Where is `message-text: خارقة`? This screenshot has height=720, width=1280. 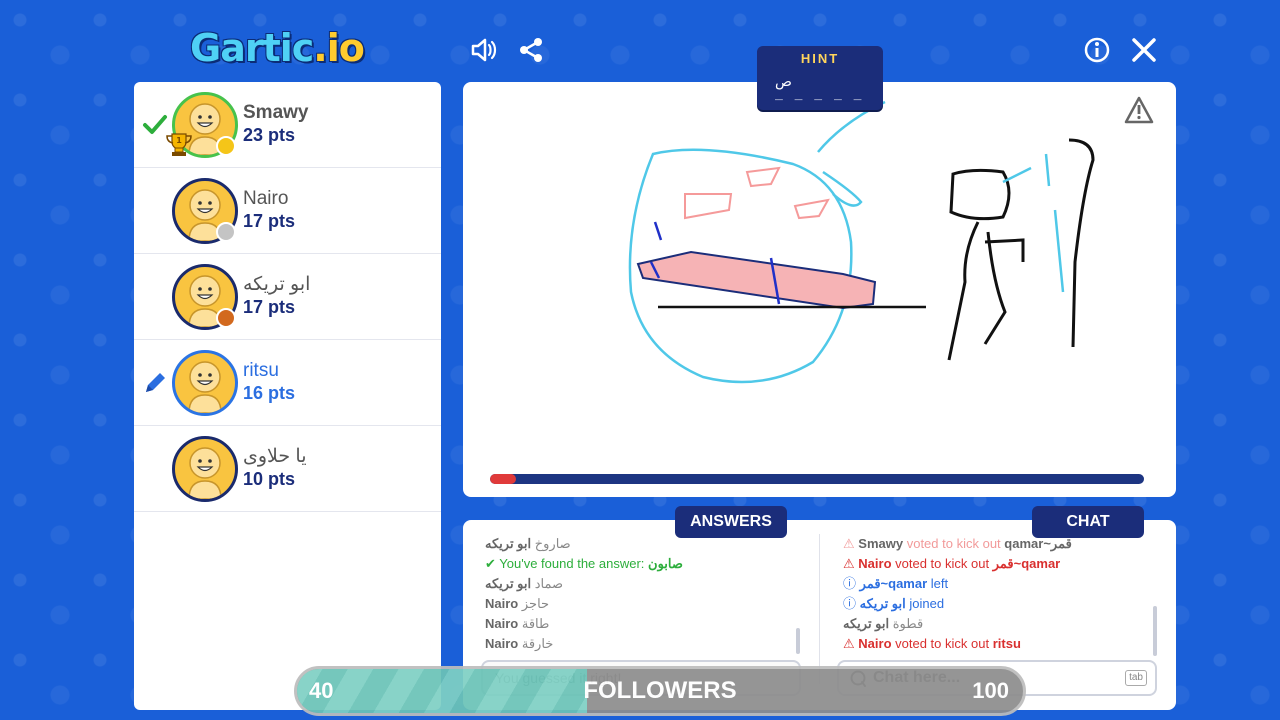
message-text: خارقة is located at coordinates (537, 643).